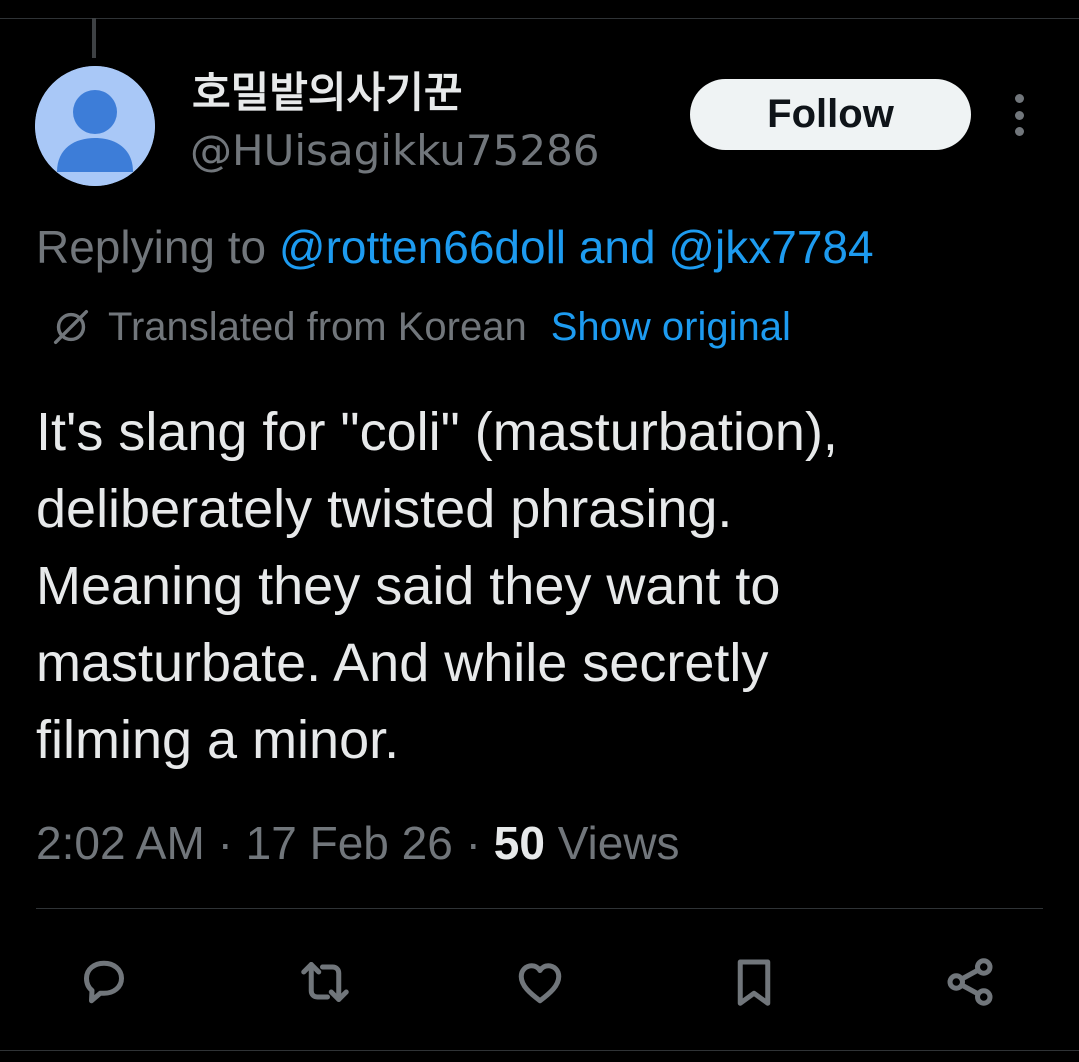  I want to click on mention-conjunction: and, so click(617, 247).